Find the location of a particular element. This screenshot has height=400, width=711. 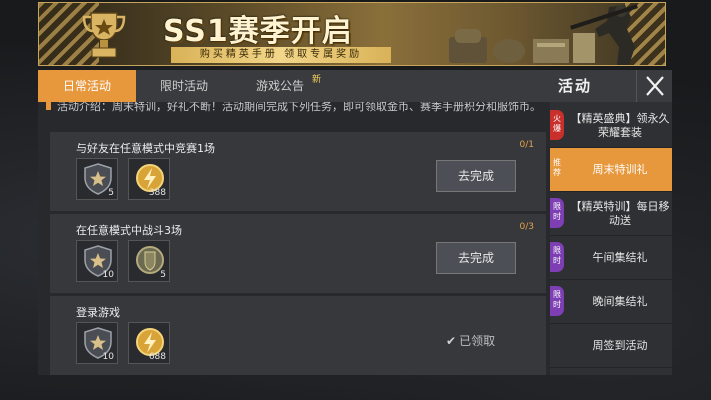

task-title: 登录游戏 is located at coordinates (98, 312).